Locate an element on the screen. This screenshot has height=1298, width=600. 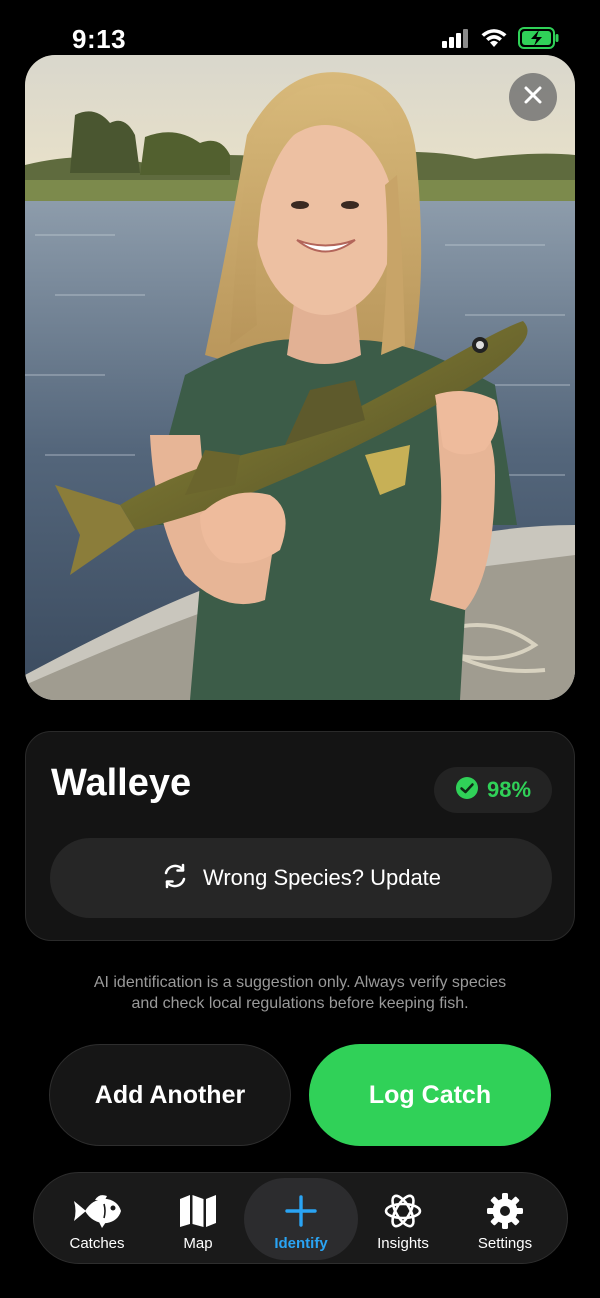
atom-icon is located at coordinates (403, 1211).